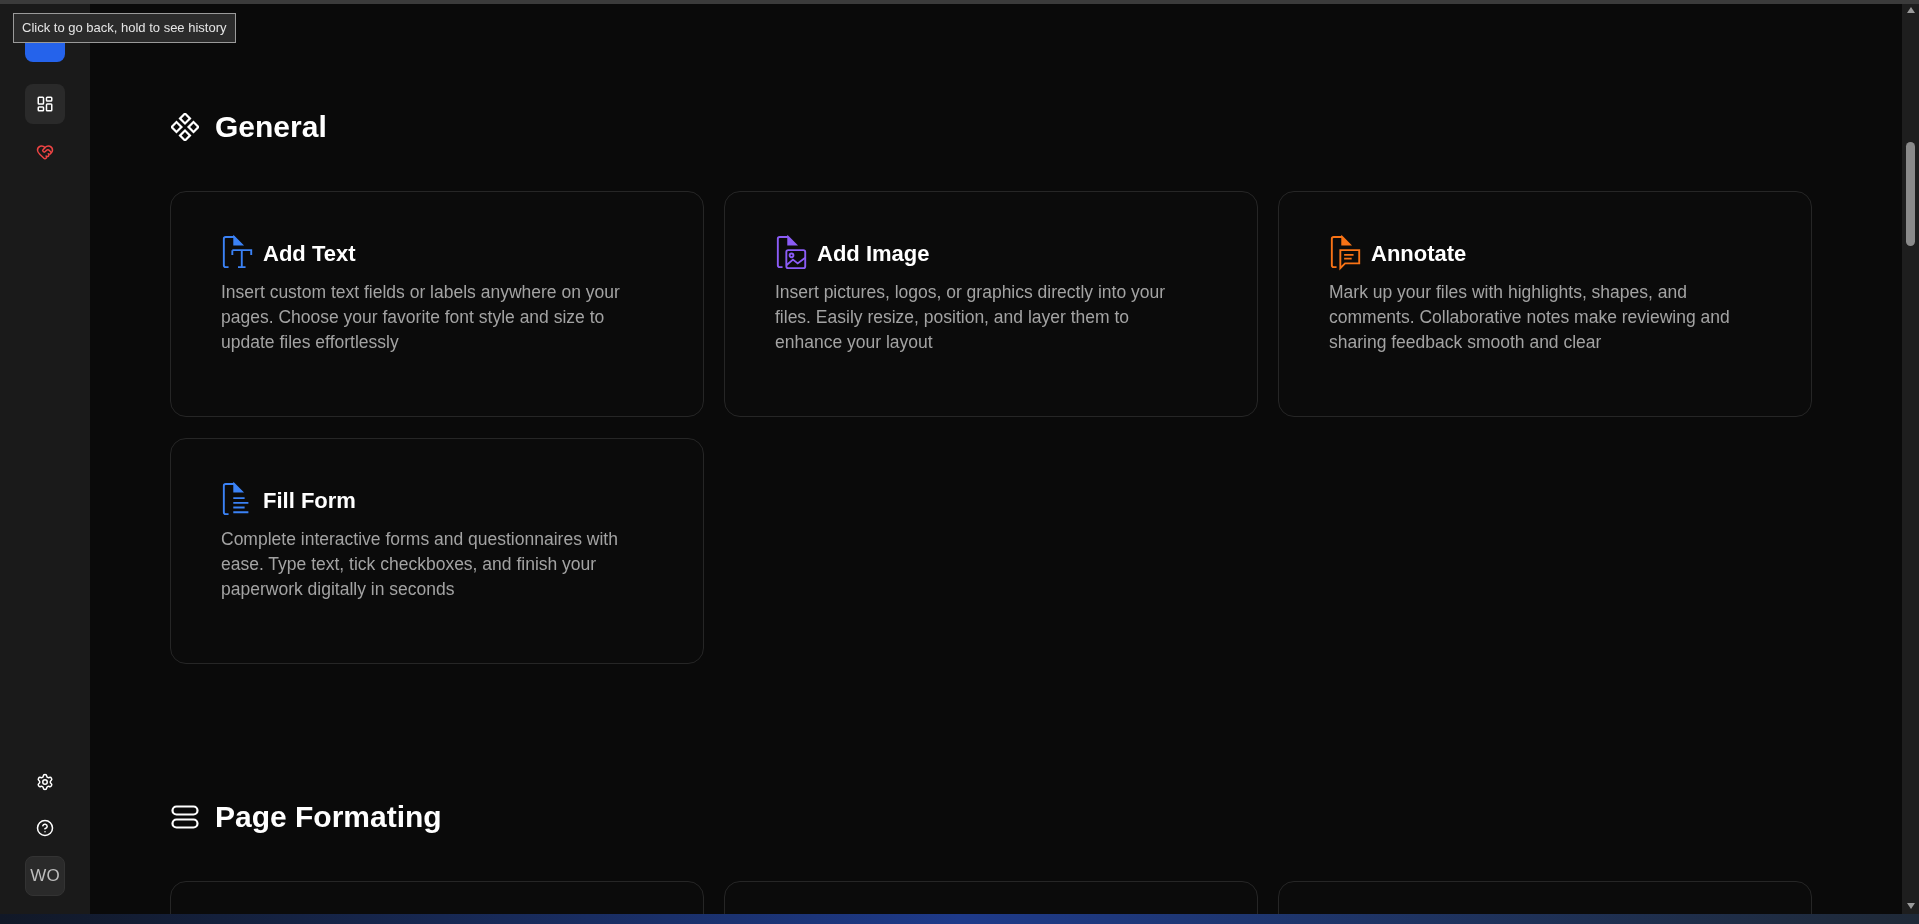  I want to click on card-description: Complete interactive forms and questionnaires with ease. Type text, tick checkboxes, and finish your paperwork digitally in seconds, so click(420, 564).